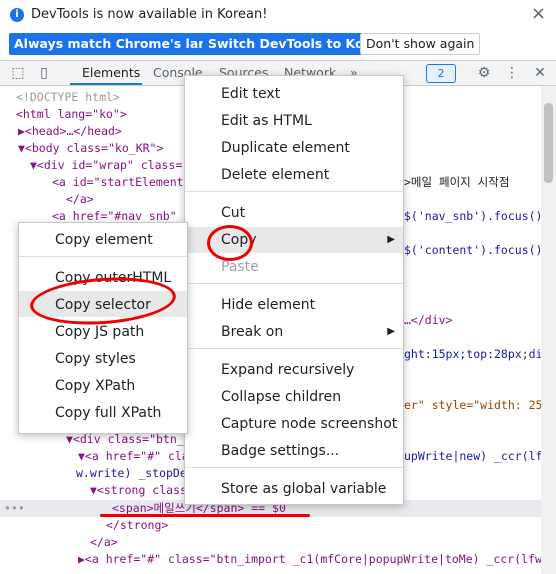 Image resolution: width=556 pixels, height=574 pixels. I want to click on menu-item-capture: Capture node screenshot, so click(309, 424).